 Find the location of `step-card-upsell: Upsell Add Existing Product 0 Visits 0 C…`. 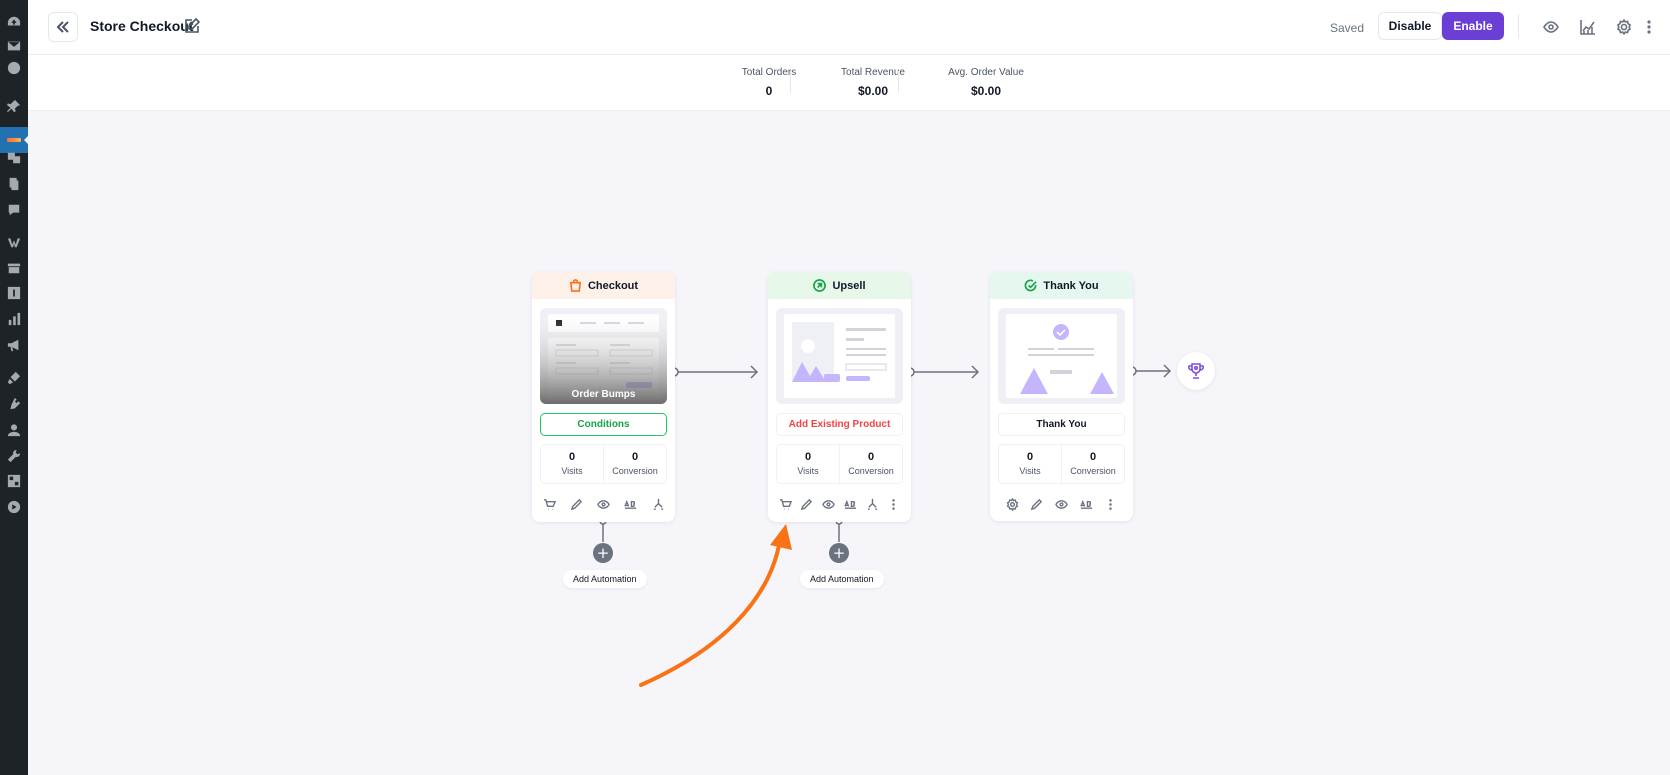

step-card-upsell: Upsell Add Existing Product 0 Visits 0 C… is located at coordinates (839, 397).